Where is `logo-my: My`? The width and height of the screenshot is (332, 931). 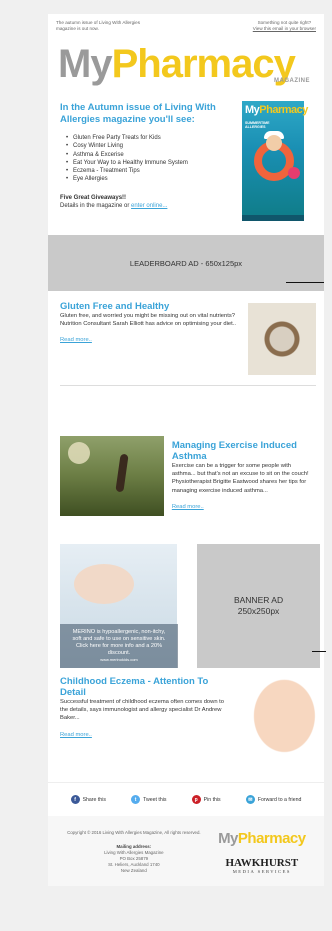
logo-my: My is located at coordinates (85, 64).